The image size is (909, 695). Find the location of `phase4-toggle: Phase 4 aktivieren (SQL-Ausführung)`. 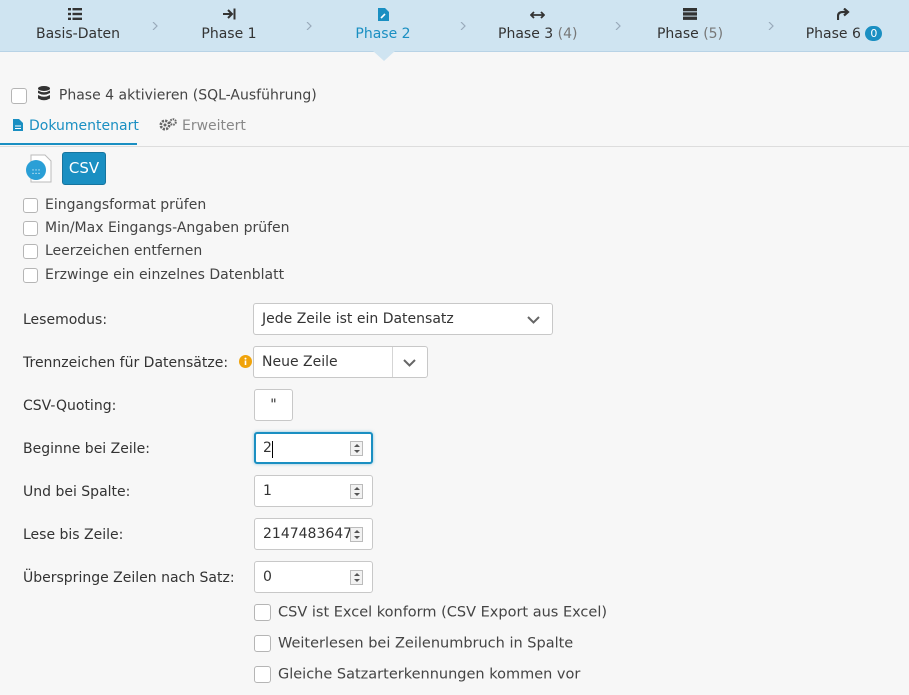

phase4-toggle: Phase 4 aktivieren (SQL-Ausführung) is located at coordinates (164, 95).